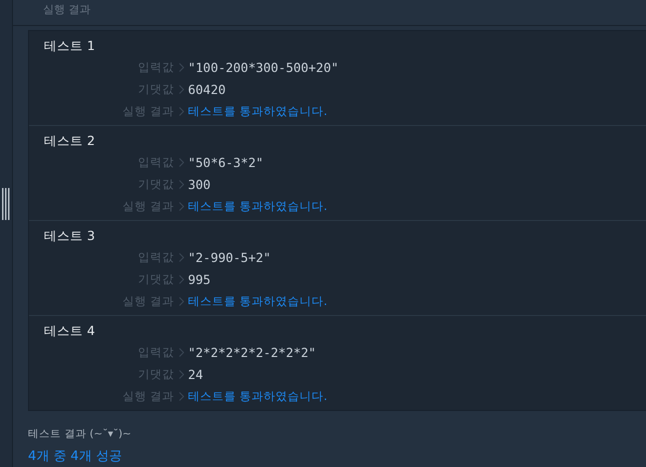 This screenshot has height=467, width=646. What do you see at coordinates (69, 46) in the screenshot?
I see `test-title: 테스트 1` at bounding box center [69, 46].